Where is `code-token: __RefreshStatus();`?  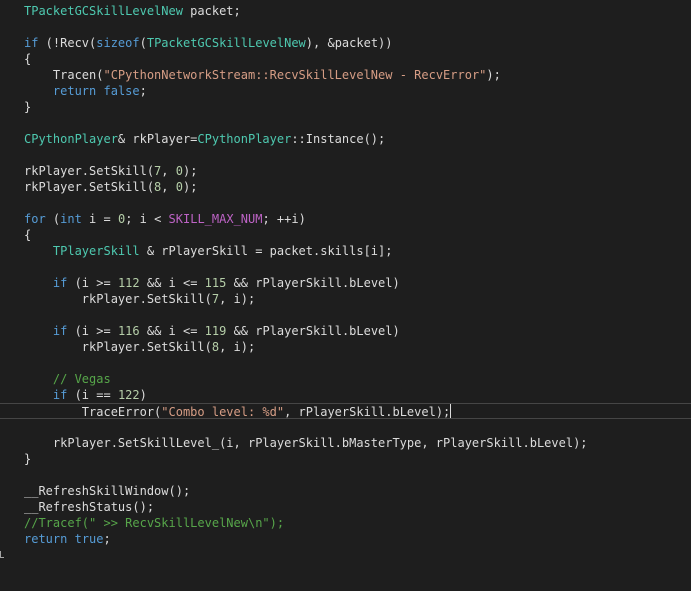 code-token: __RefreshStatus(); is located at coordinates (89, 507).